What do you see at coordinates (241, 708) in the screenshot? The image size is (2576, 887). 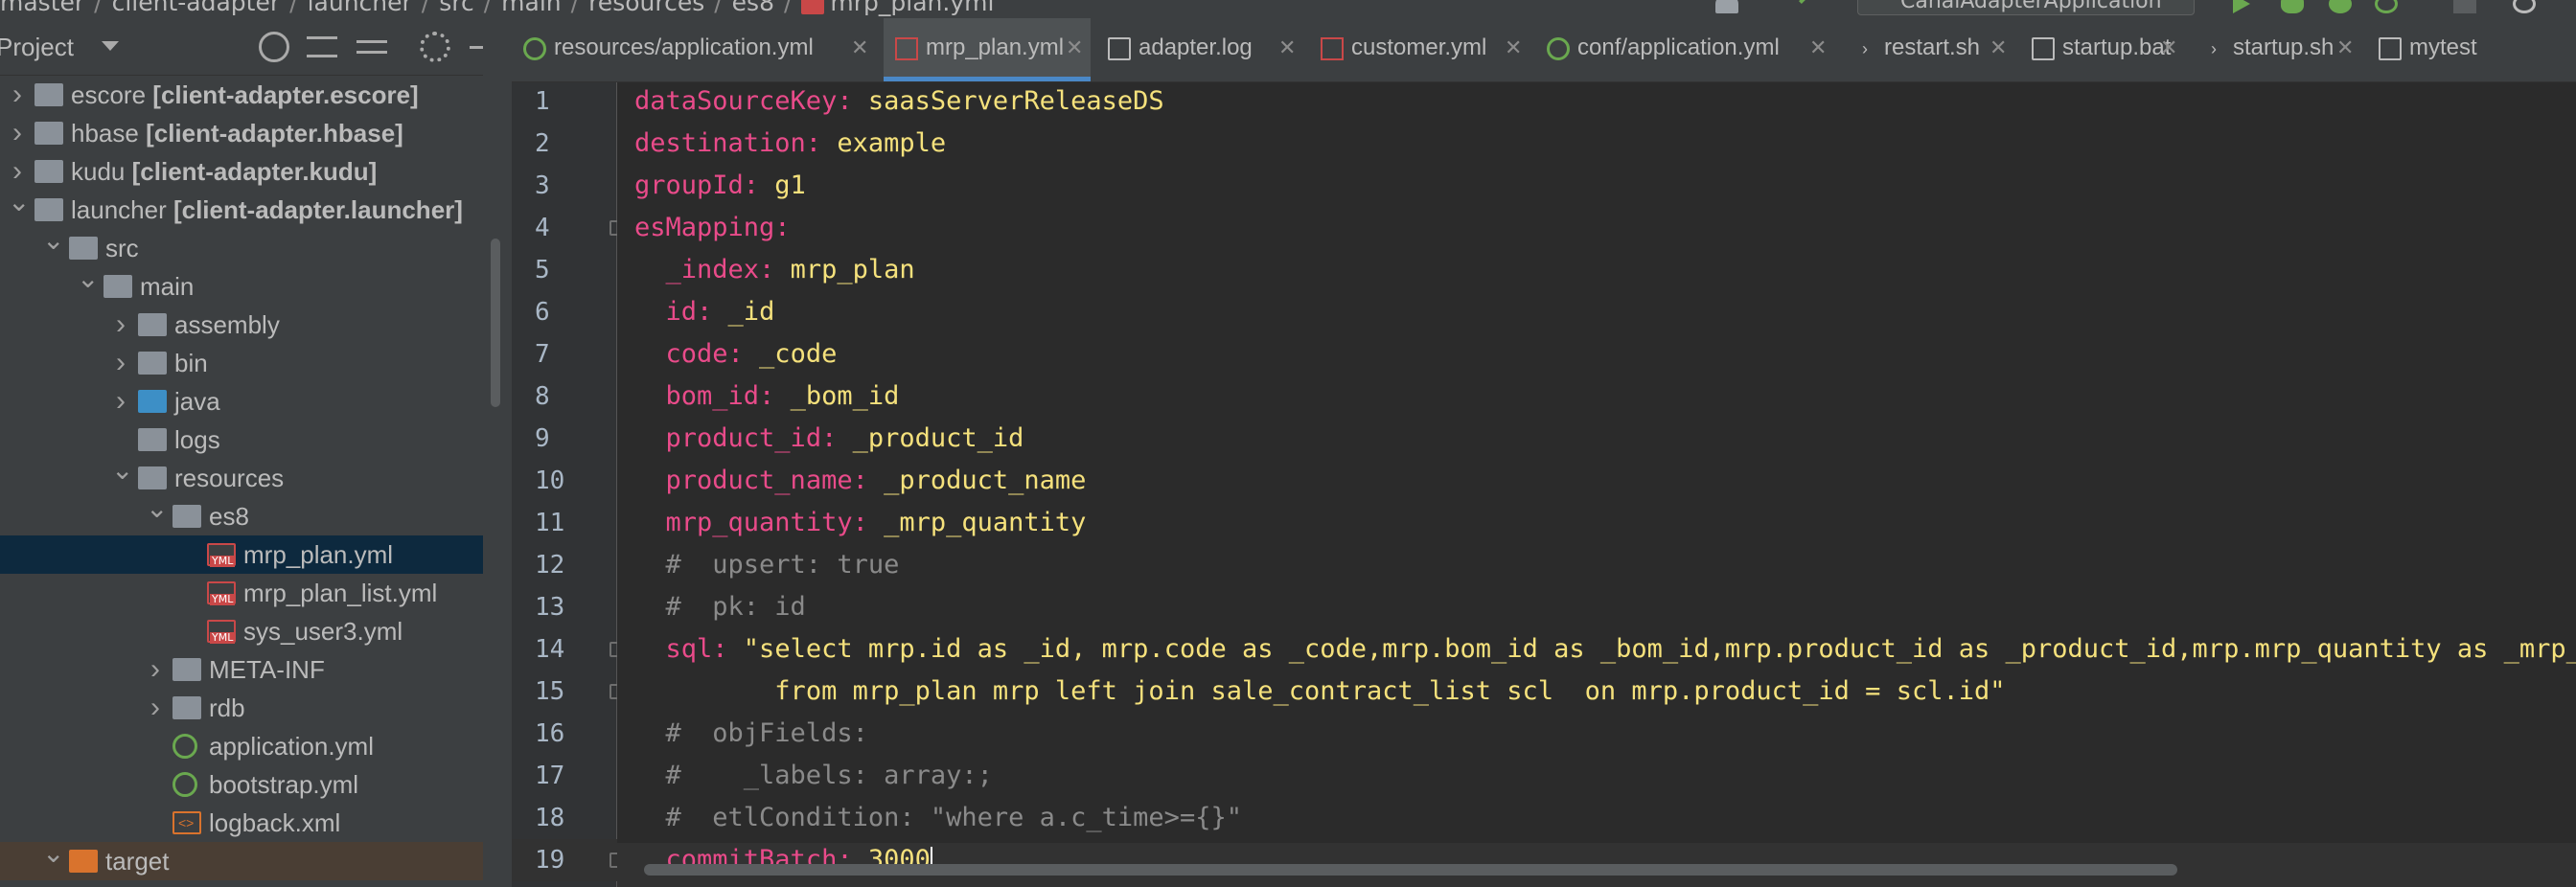 I see `tree-item-rdb: › rdb` at bounding box center [241, 708].